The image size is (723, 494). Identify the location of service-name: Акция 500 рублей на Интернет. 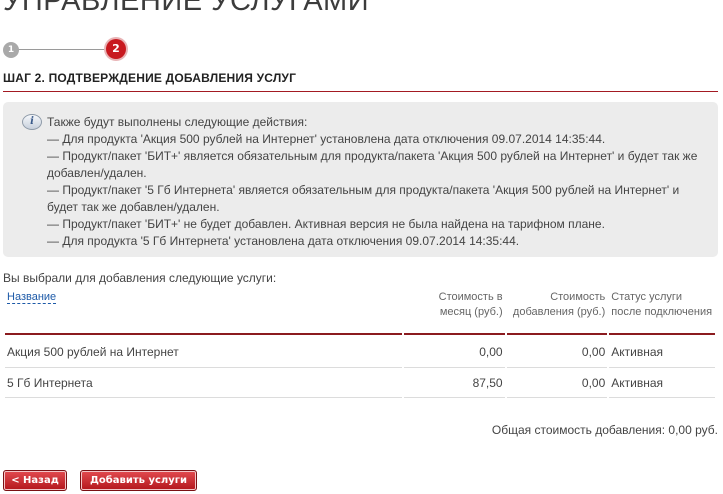
(203, 351).